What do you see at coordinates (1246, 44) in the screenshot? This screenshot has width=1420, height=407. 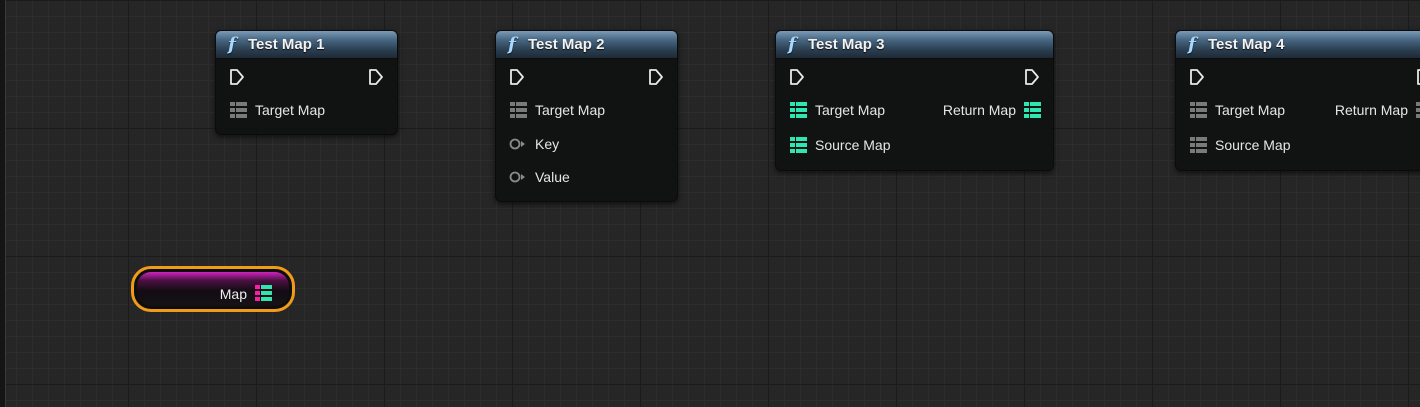 I see `node-title: Test Map 4` at bounding box center [1246, 44].